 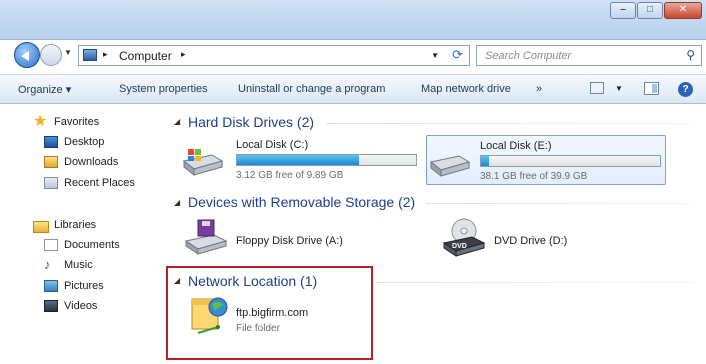 What do you see at coordinates (27, 55) in the screenshot?
I see `back-button` at bounding box center [27, 55].